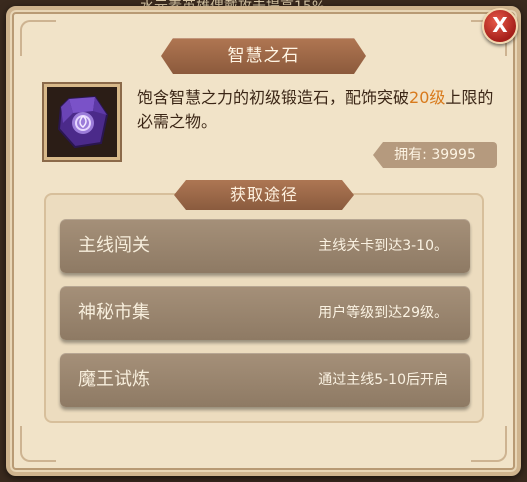  What do you see at coordinates (265, 380) in the screenshot?
I see `source-row-demon-trial: 魔王试炼 通过主线5-10后开启` at bounding box center [265, 380].